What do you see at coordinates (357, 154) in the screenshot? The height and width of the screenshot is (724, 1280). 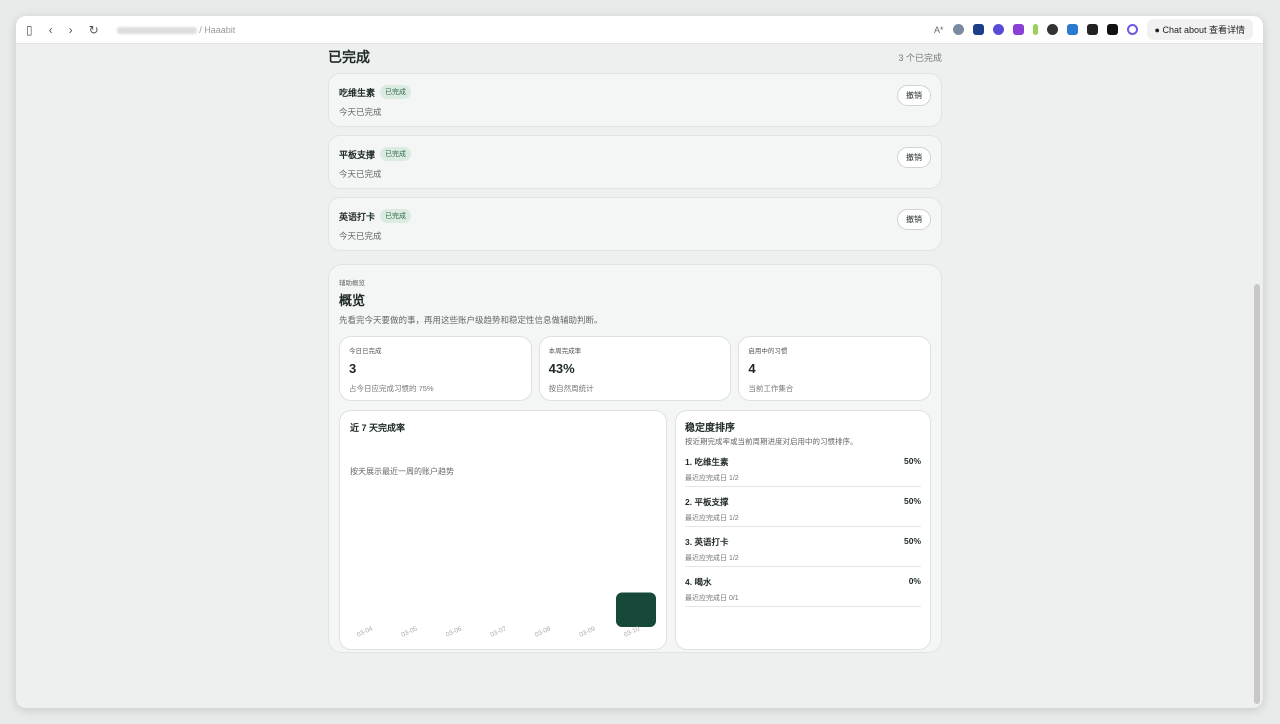 I see `habit-name: 平板支撑` at bounding box center [357, 154].